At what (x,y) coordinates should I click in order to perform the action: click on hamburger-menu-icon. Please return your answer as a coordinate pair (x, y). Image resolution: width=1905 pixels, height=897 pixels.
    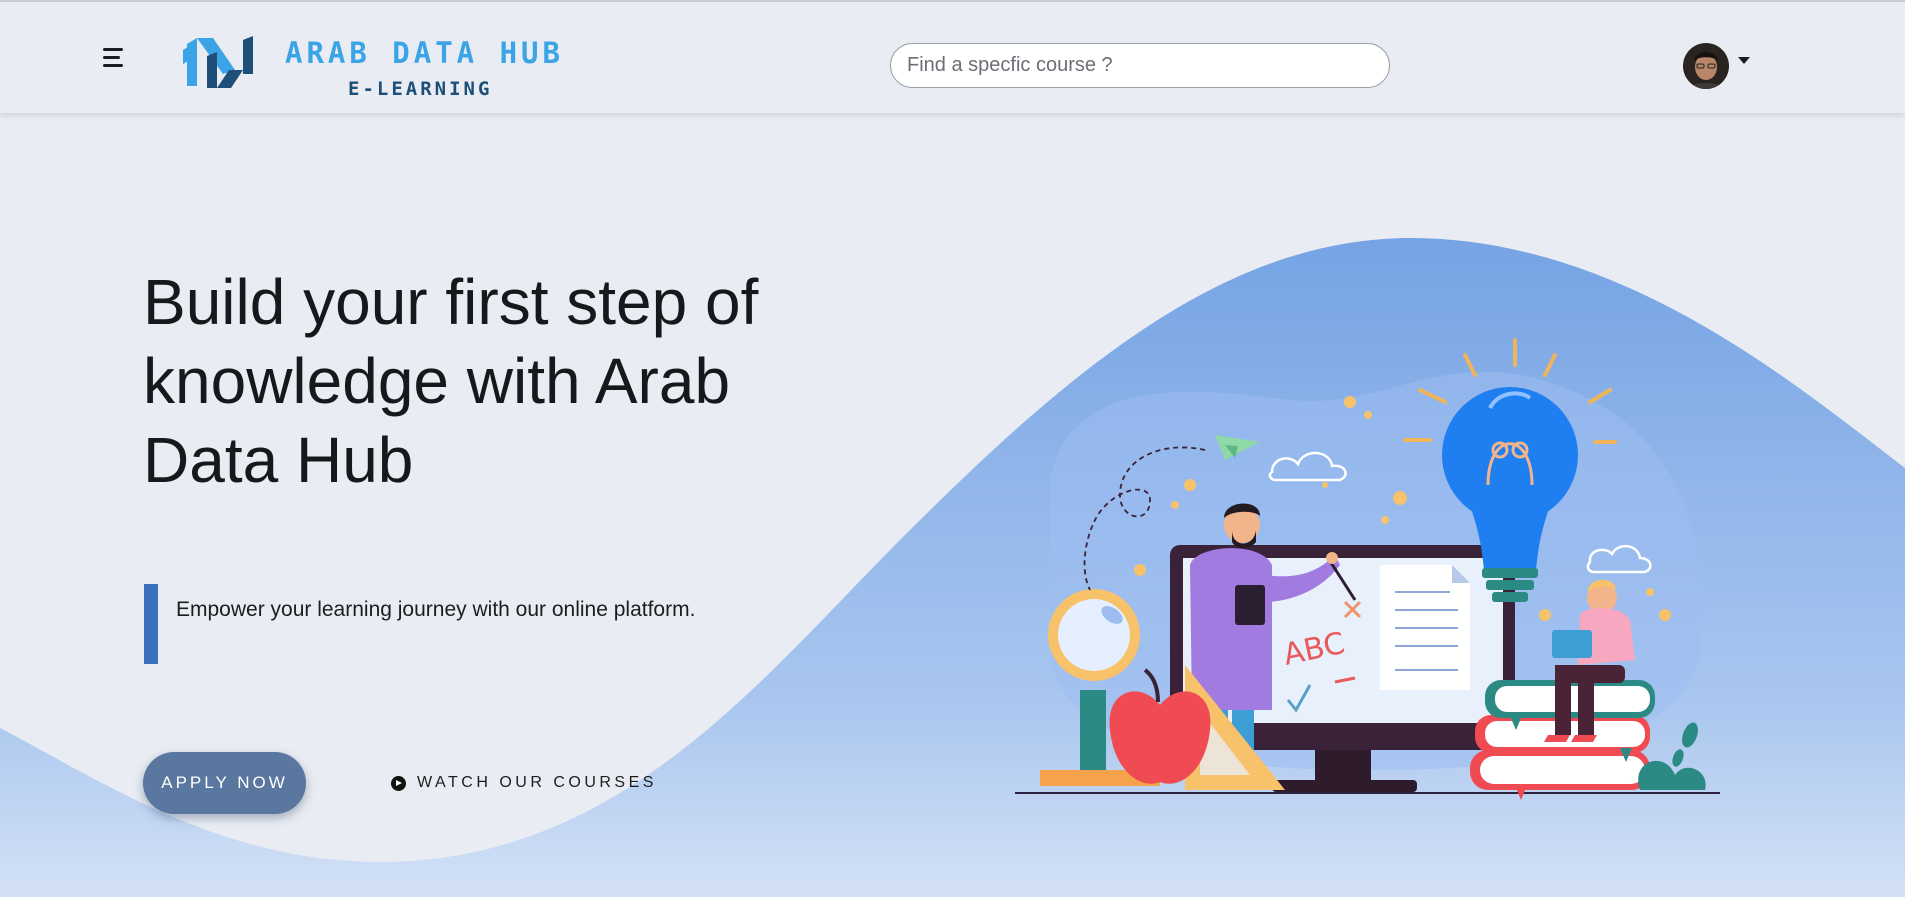
    Looking at the image, I should click on (115, 58).